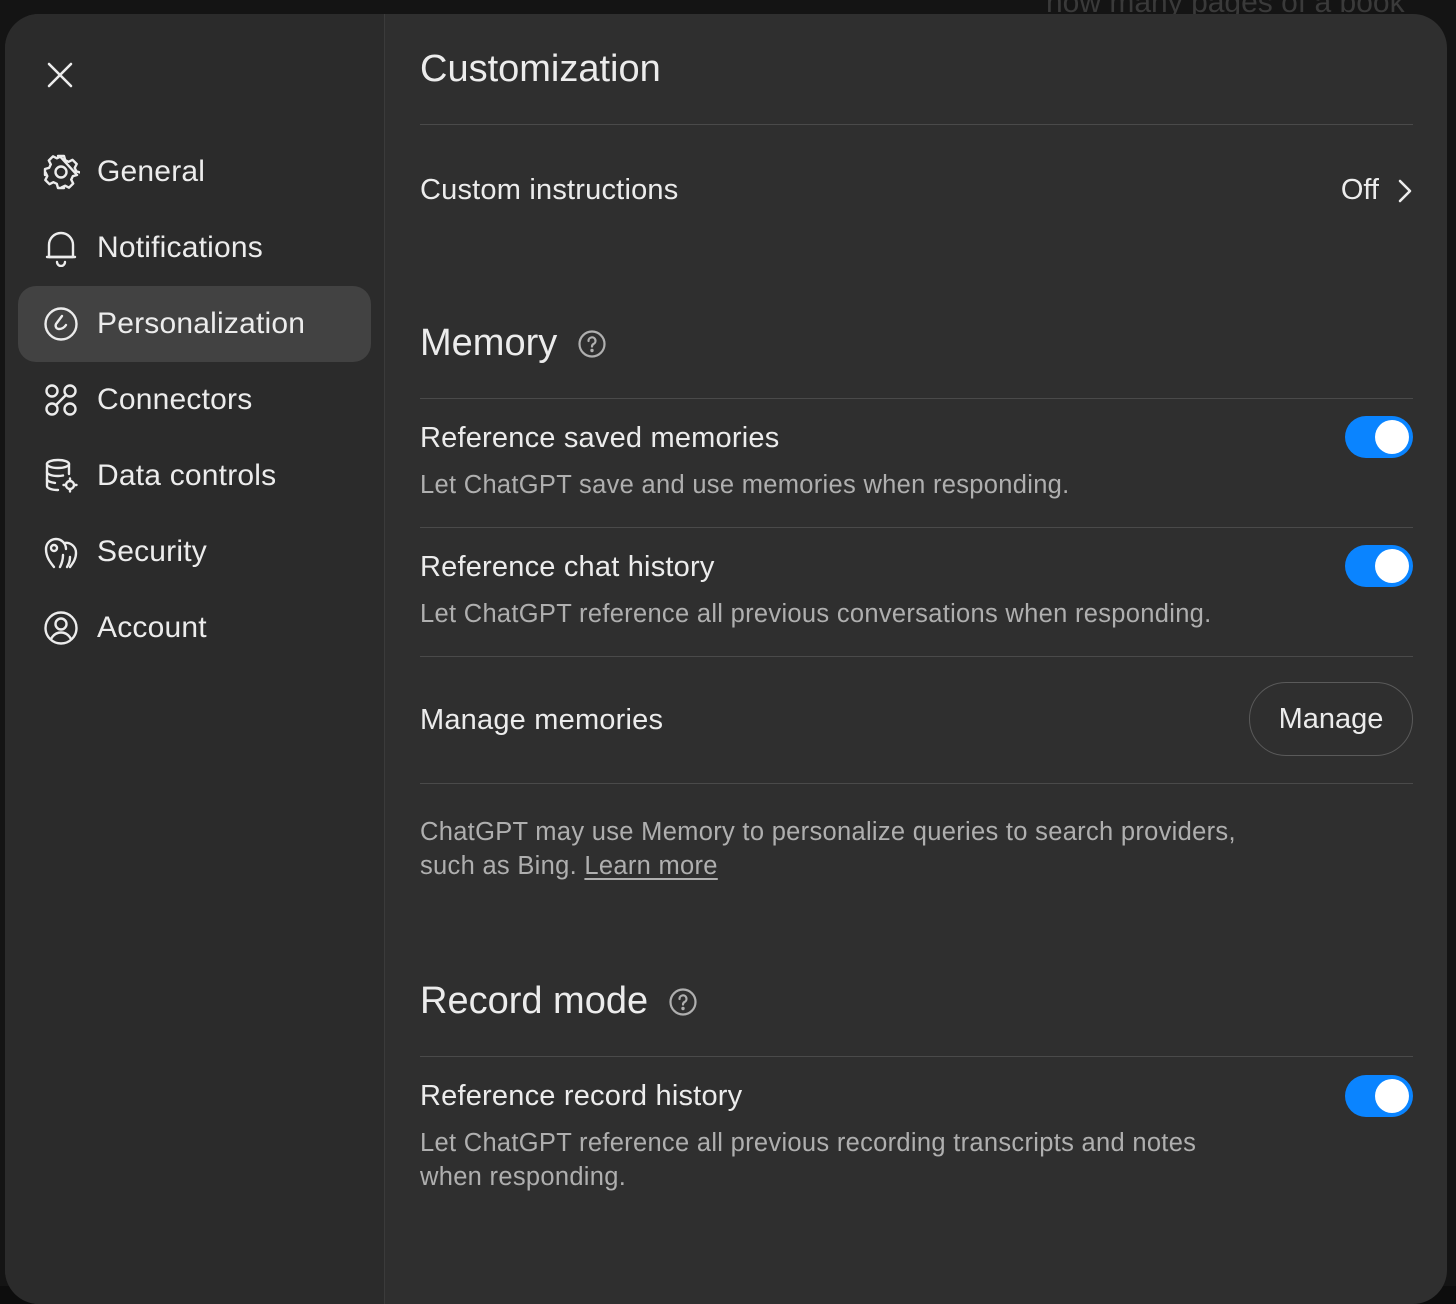  I want to click on chevron-right-icon, so click(1405, 190).